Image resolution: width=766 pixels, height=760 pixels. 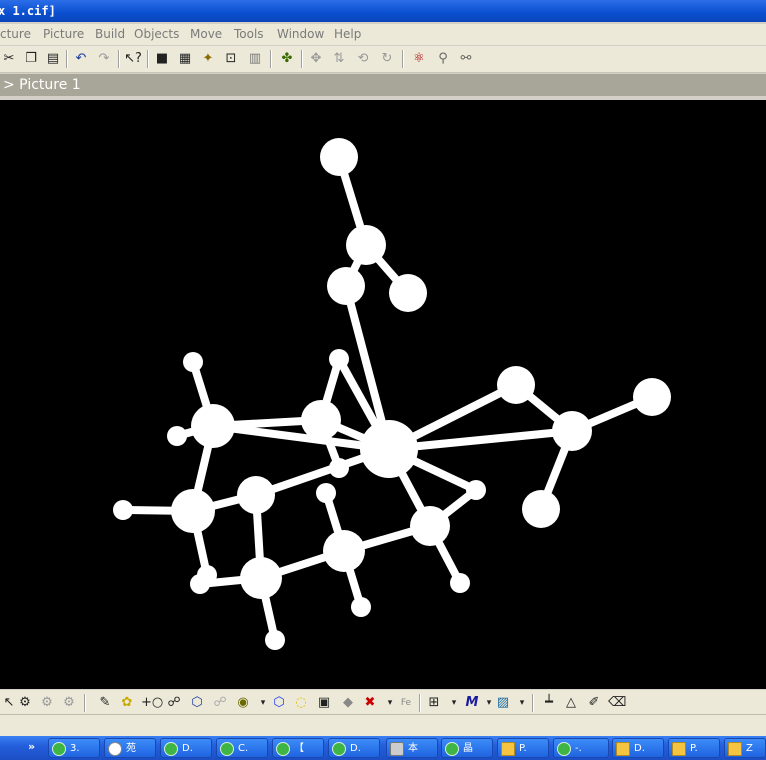 I want to click on diamond-icon: ◆, so click(x=348, y=703).